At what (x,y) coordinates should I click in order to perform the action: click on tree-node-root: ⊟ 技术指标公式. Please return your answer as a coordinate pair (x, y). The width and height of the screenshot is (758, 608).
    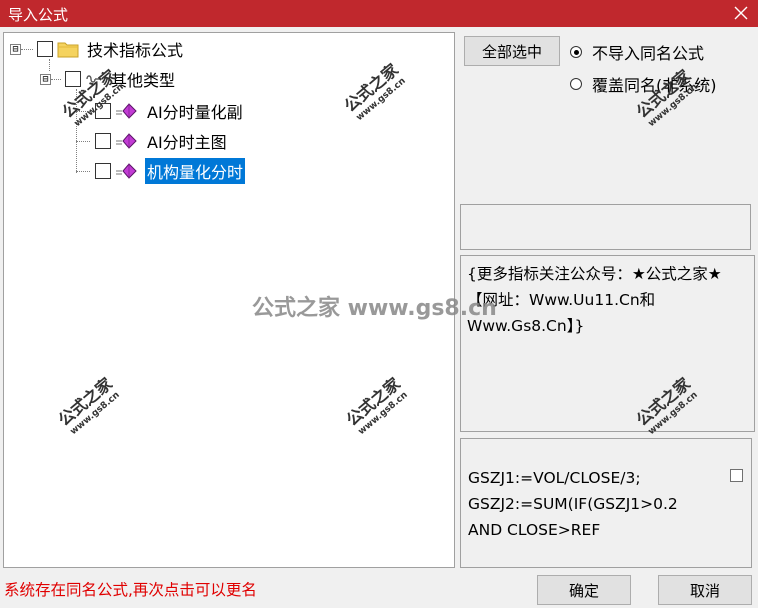
    Looking at the image, I should click on (97, 49).